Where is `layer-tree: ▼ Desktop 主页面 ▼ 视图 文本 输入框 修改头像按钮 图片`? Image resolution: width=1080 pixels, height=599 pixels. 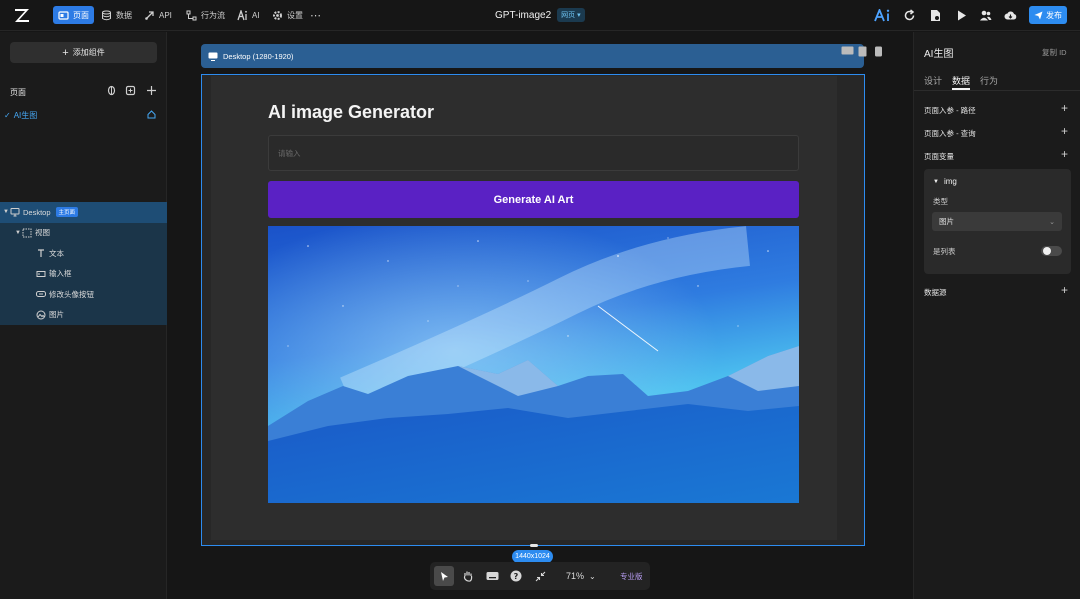
layer-tree: ▼ Desktop 主页面 ▼ 视图 文本 输入框 修改头像按钮 图片 is located at coordinates (83, 263).